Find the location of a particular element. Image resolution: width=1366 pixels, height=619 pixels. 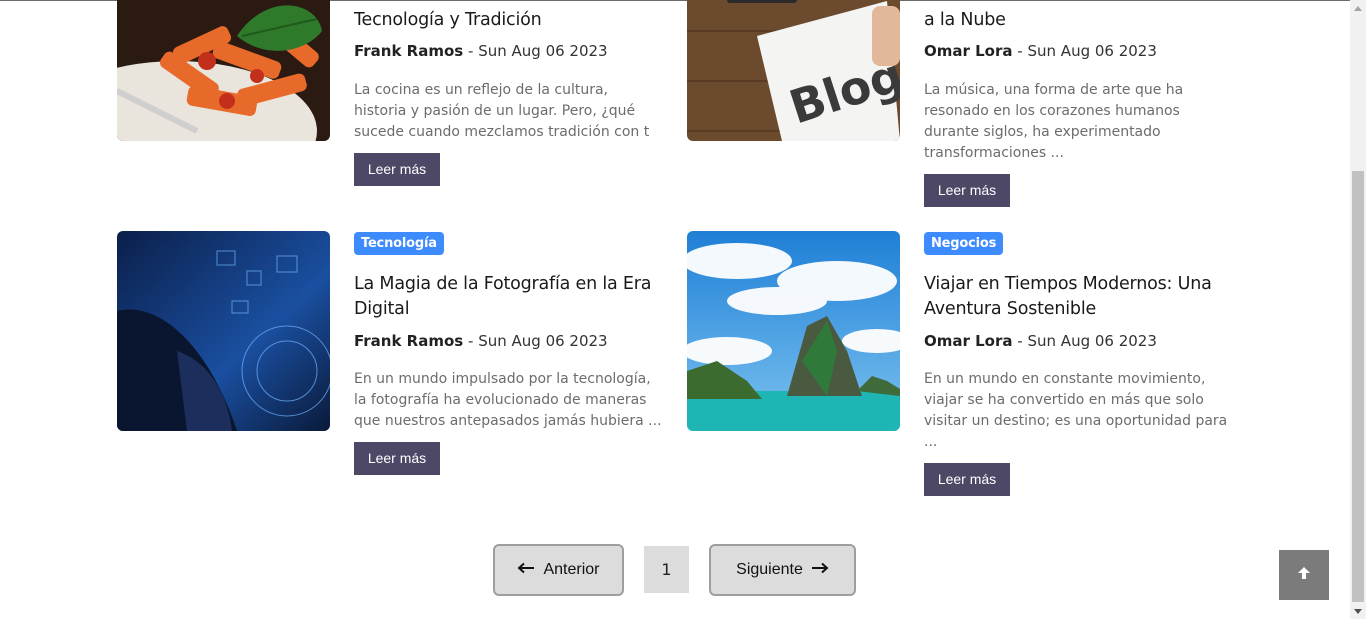

category-badge: Tecnología is located at coordinates (399, 243).